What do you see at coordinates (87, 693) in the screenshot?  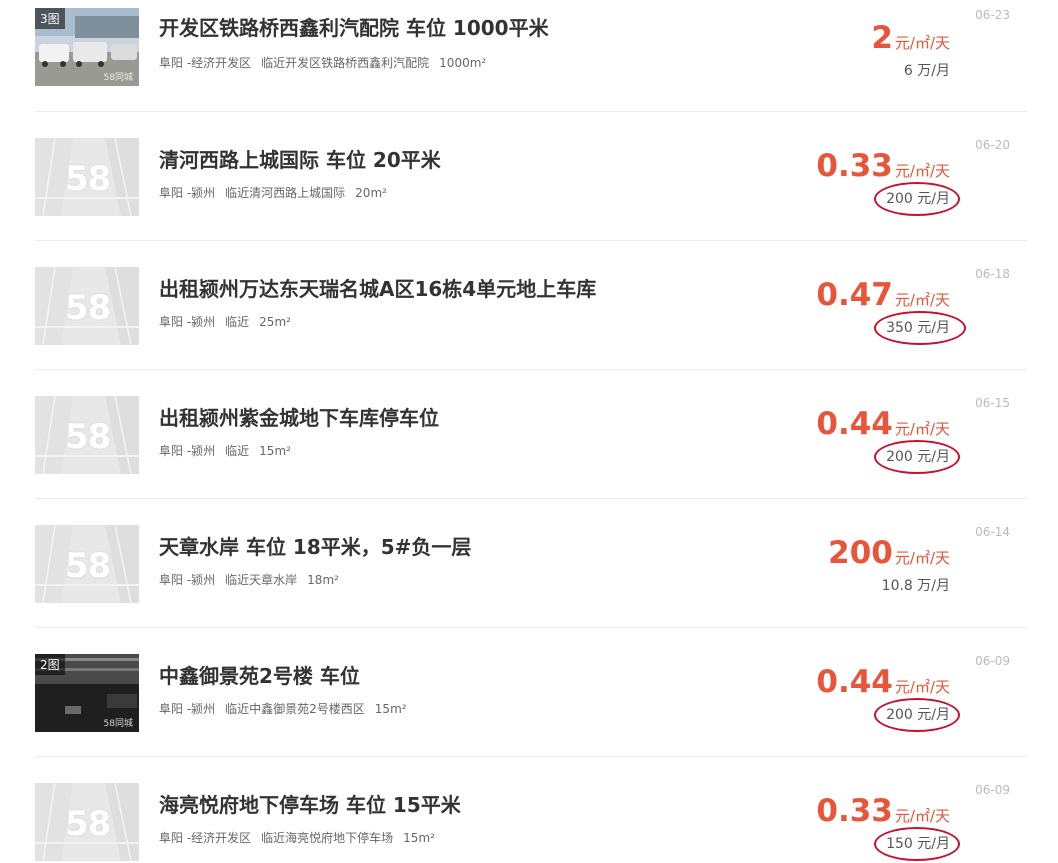 I see `listing-thumbnail: 58同城 2图` at bounding box center [87, 693].